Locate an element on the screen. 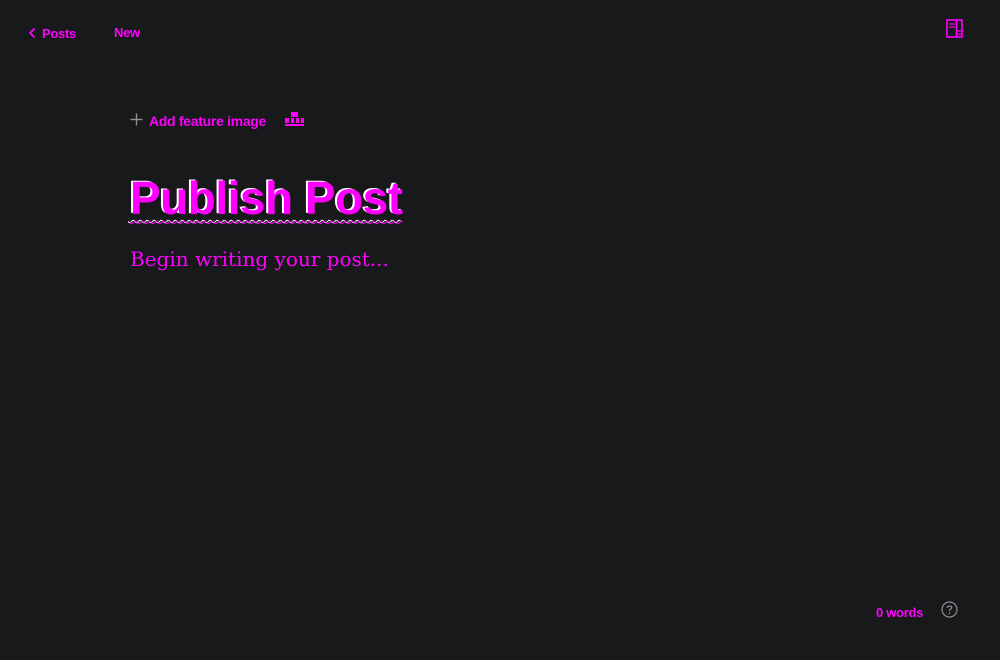  post-title-input: Publish Post is located at coordinates (500, 198).